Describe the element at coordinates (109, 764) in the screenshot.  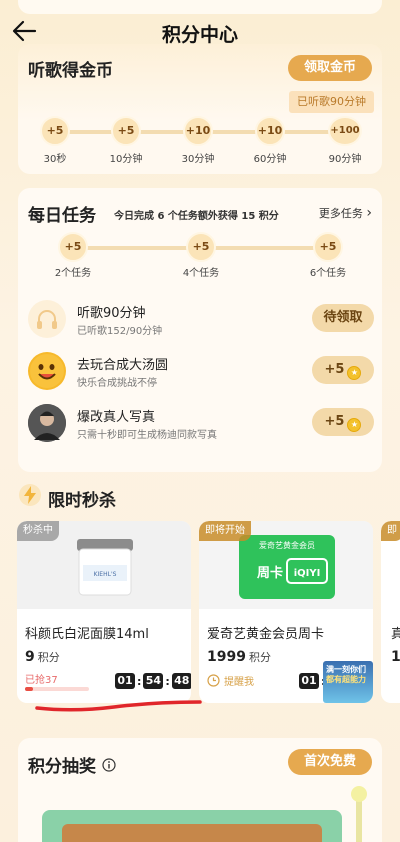
I see `info-icon` at that location.